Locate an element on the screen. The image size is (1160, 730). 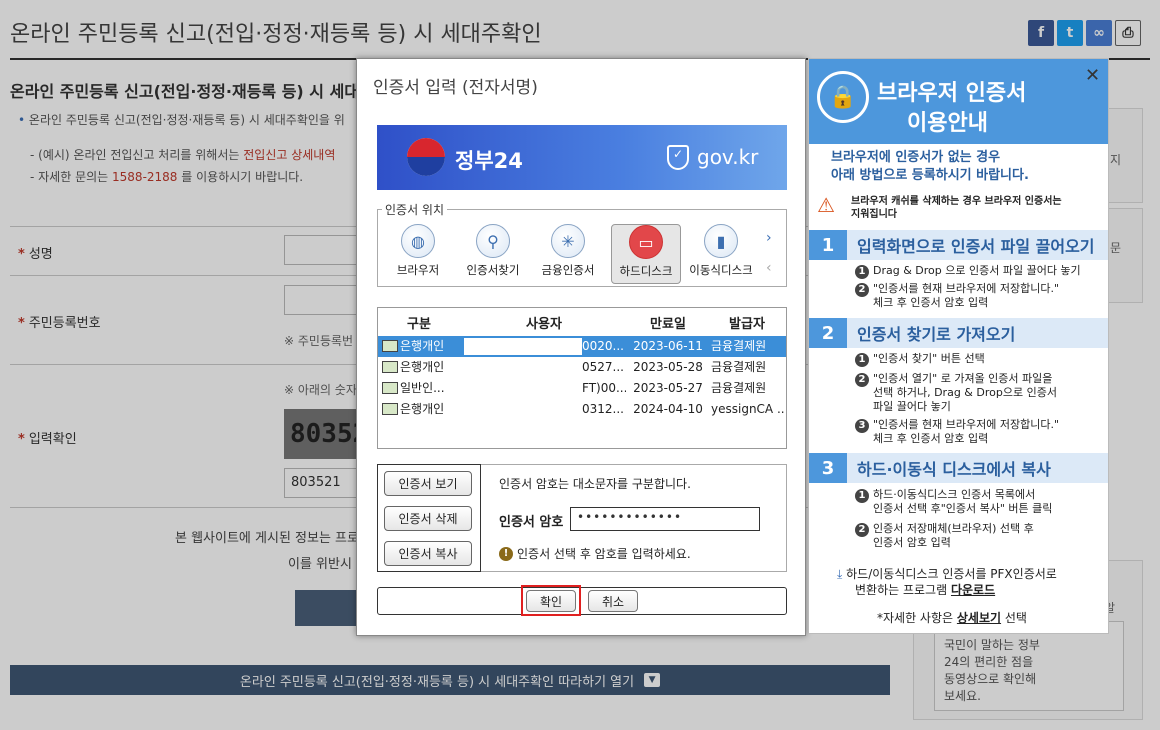
case-notice: 인증서 암호는 대소문자를 구분합니다. is located at coordinates (595, 484).